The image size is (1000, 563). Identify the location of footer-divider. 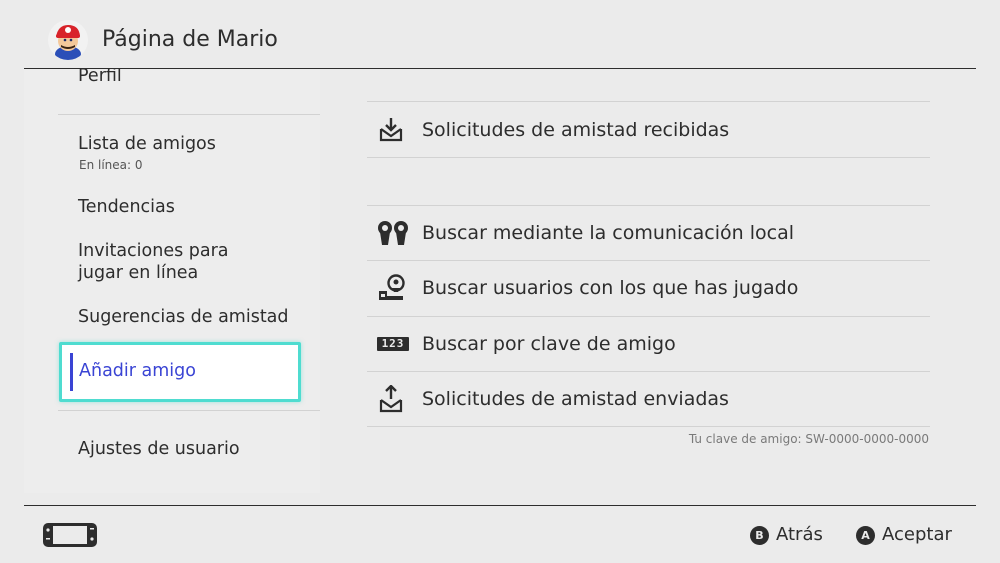
(500, 505).